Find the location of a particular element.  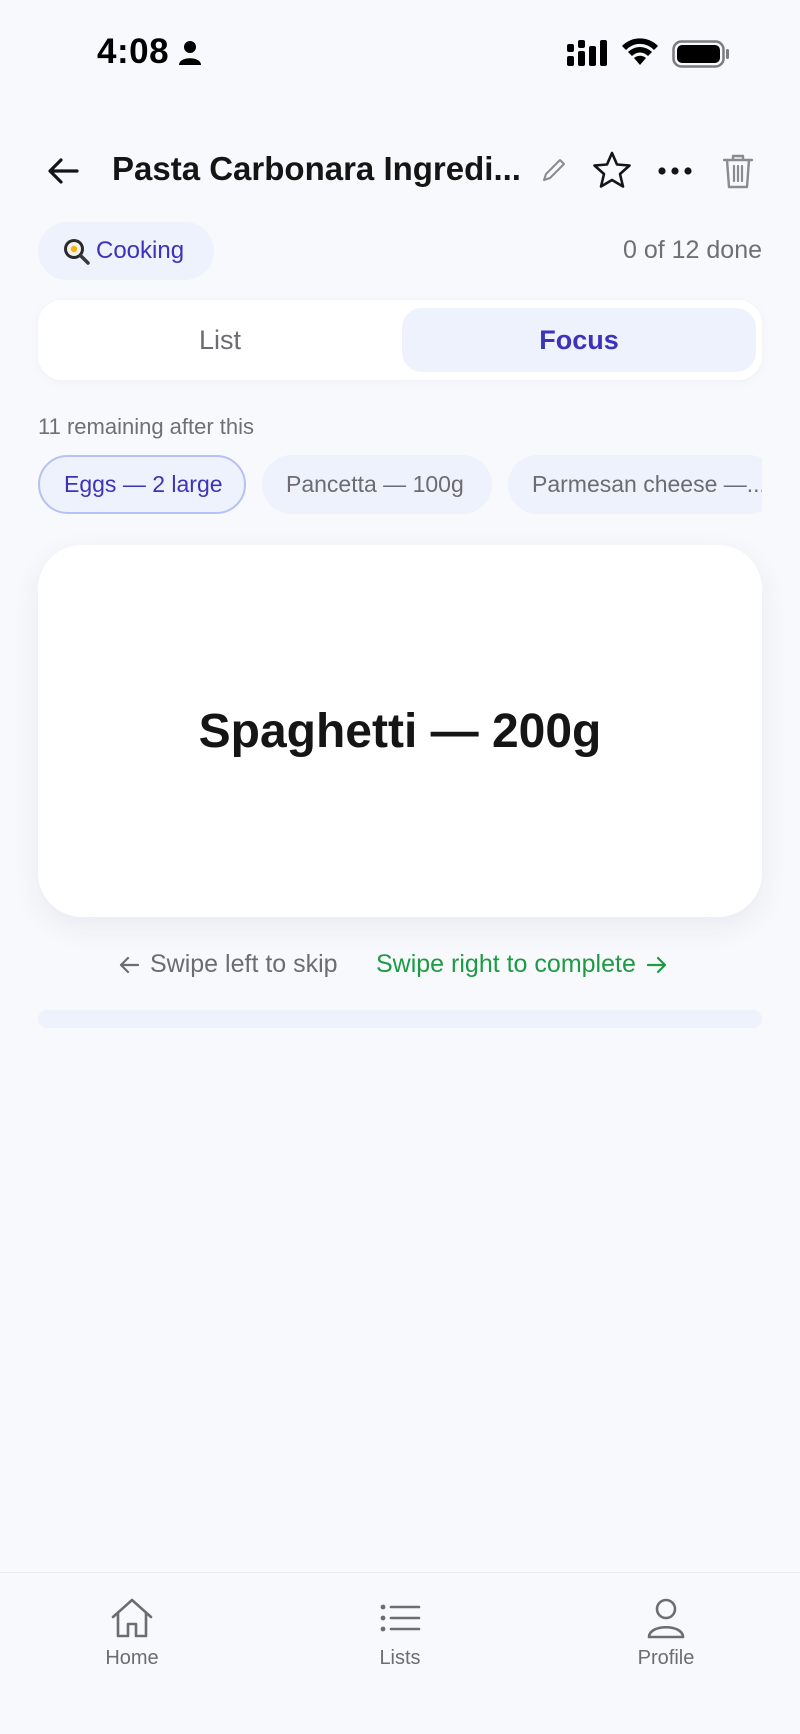

more-horizontal-icon is located at coordinates (675, 171).